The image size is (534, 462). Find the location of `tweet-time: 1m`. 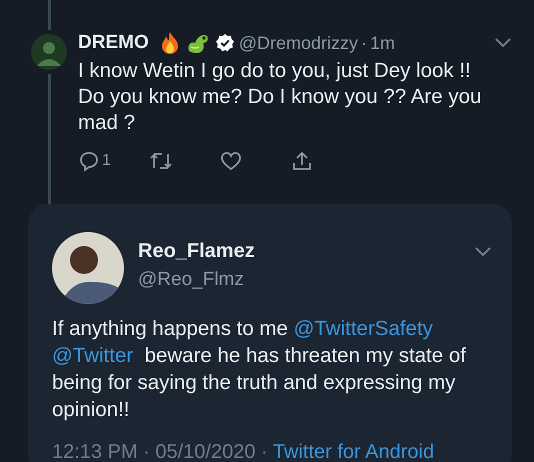

tweet-time: 1m is located at coordinates (383, 43).